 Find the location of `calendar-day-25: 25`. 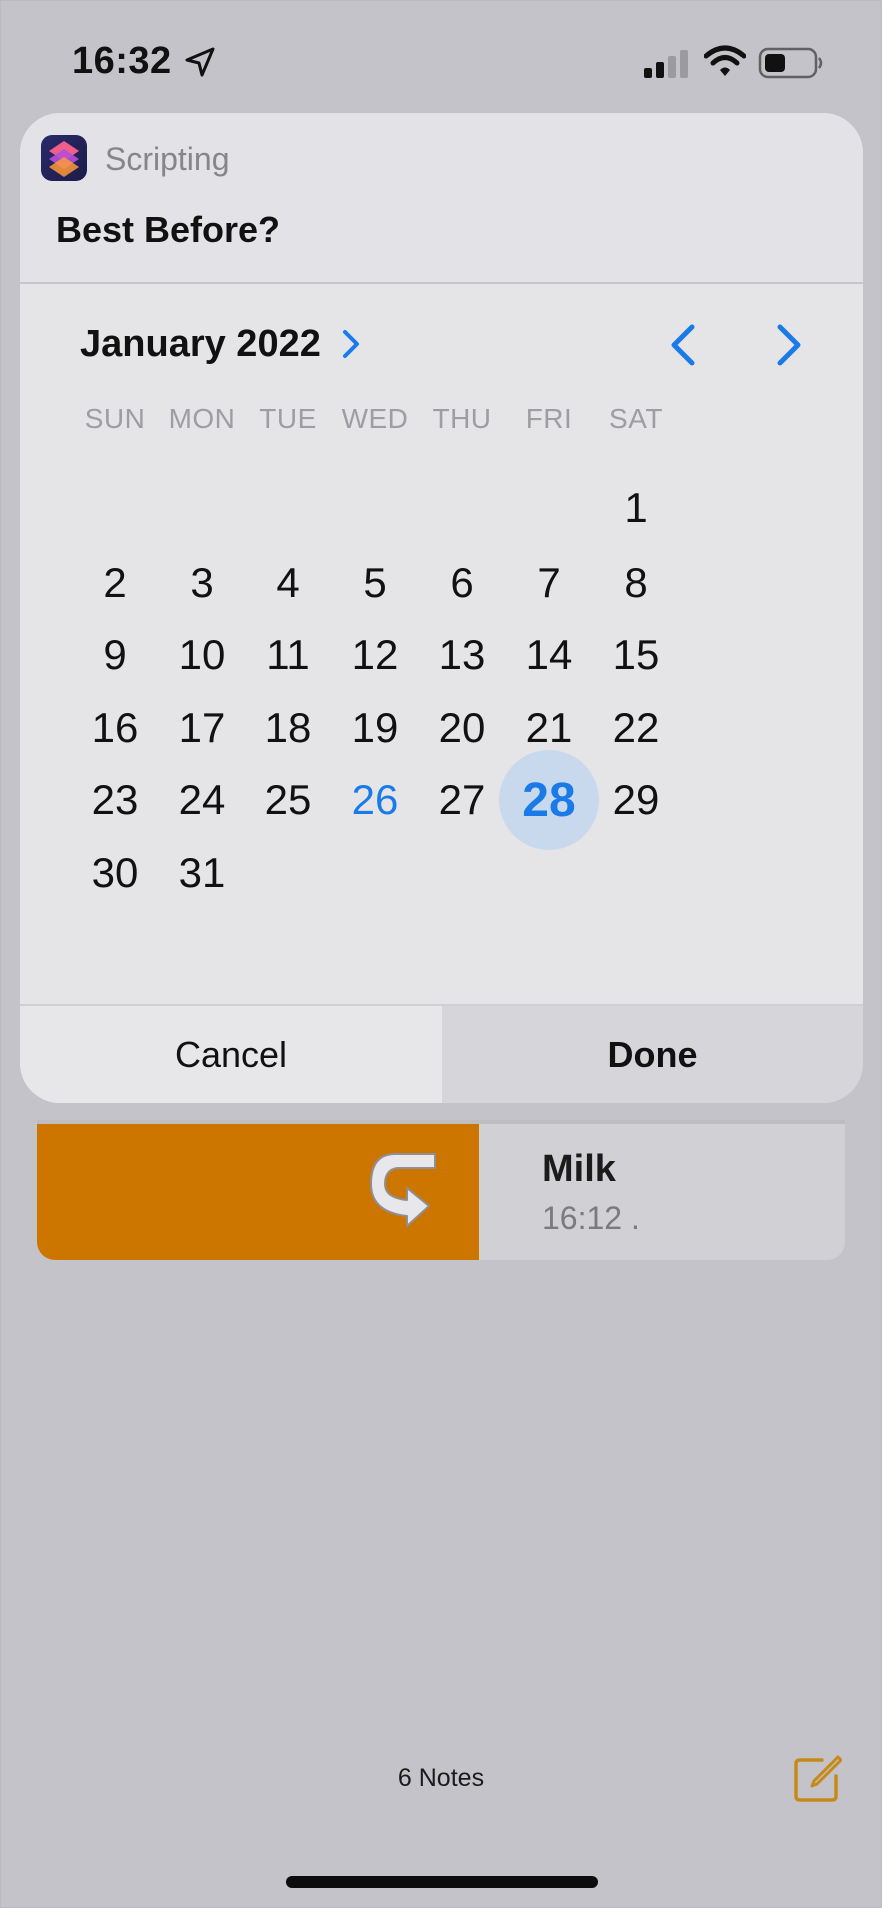

calendar-day-25: 25 is located at coordinates (288, 800).